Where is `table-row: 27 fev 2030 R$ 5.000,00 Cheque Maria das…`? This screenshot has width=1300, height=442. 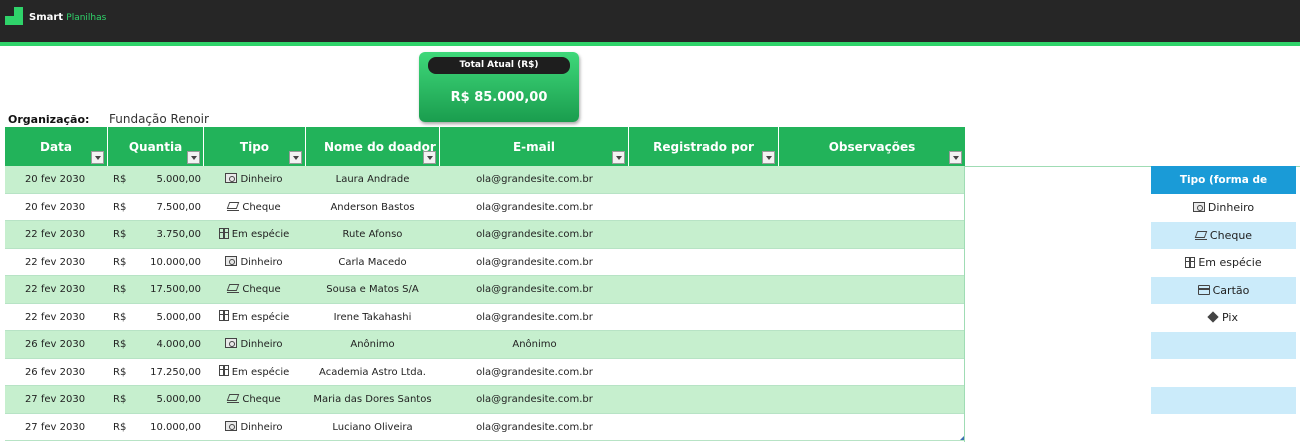
table-row: 27 fev 2030 R$ 5.000,00 Cheque Maria das… is located at coordinates (485, 400).